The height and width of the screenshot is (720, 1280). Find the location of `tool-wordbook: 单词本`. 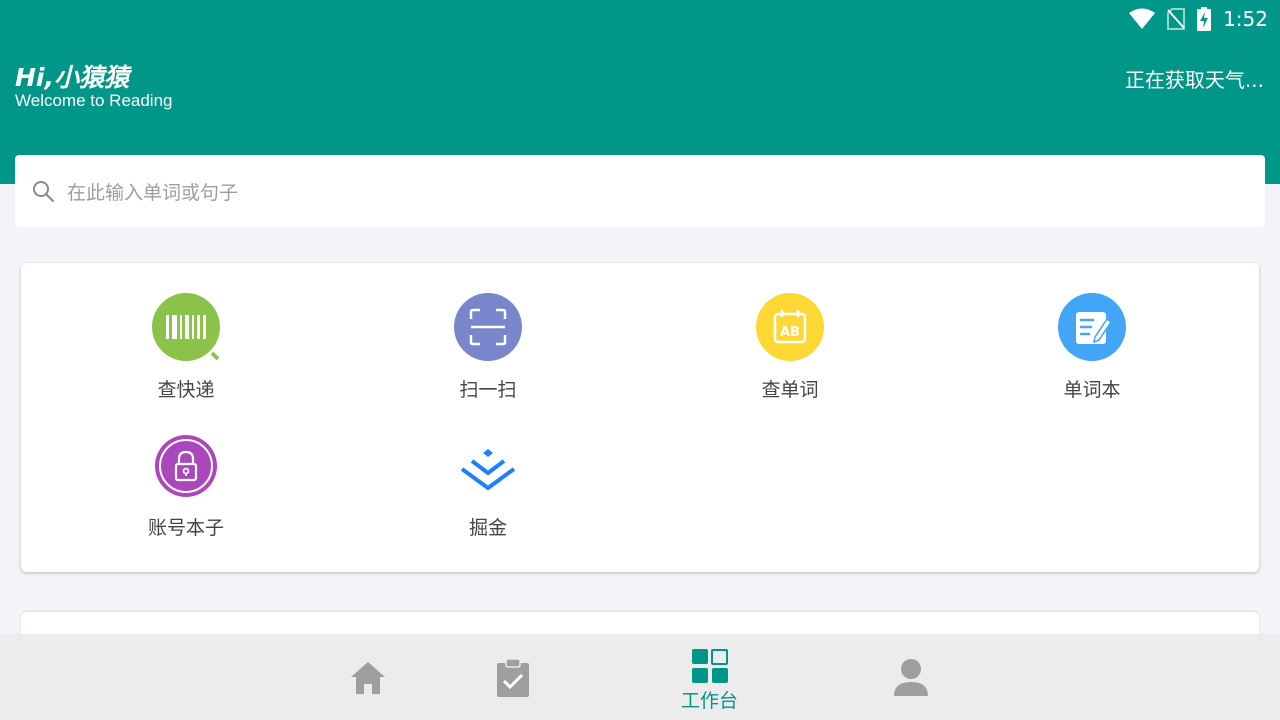

tool-wordbook: 单词本 is located at coordinates (1092, 347).